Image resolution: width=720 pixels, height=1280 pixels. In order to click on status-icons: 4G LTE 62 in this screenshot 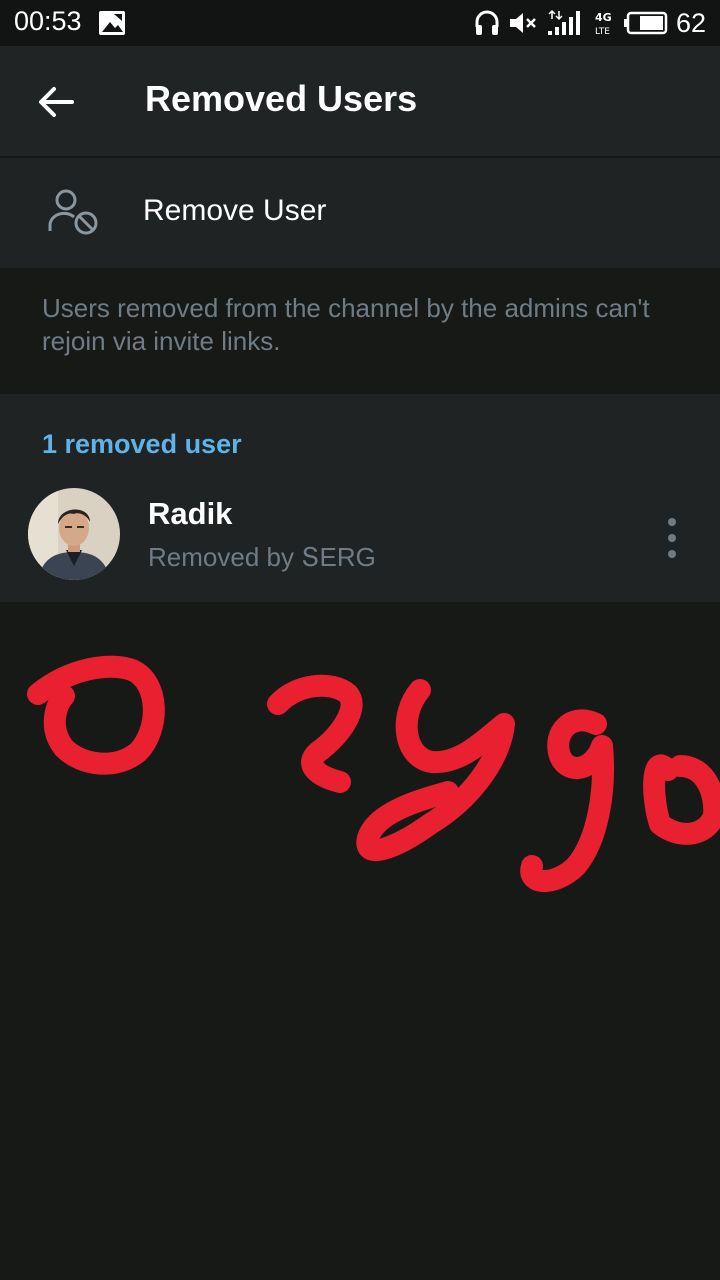, I will do `click(590, 23)`.